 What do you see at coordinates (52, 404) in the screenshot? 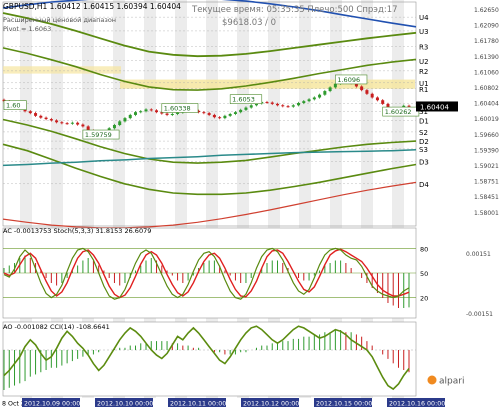
I see `date-label: 2012.10.09 00:00` at bounding box center [52, 404].